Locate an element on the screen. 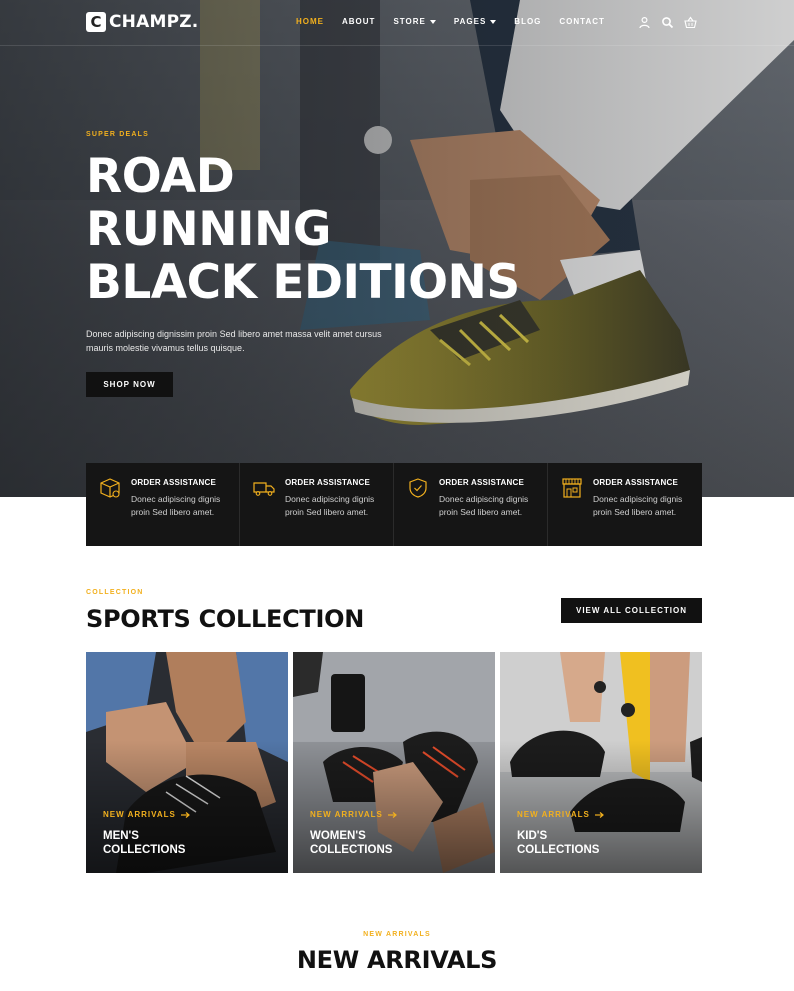 This screenshot has width=794, height=991. menu-item-blog: BLOG is located at coordinates (527, 21).